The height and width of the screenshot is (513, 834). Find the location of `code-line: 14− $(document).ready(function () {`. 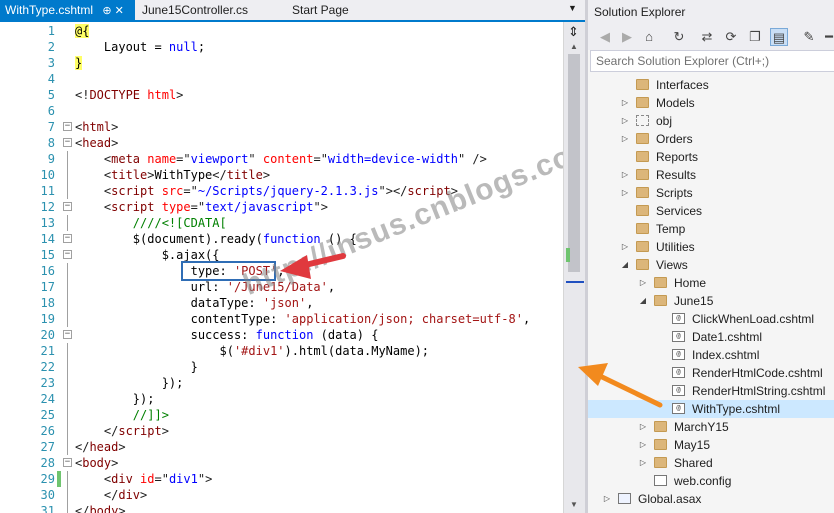

code-line: 14− $(document).ready(function () { is located at coordinates (281, 239).